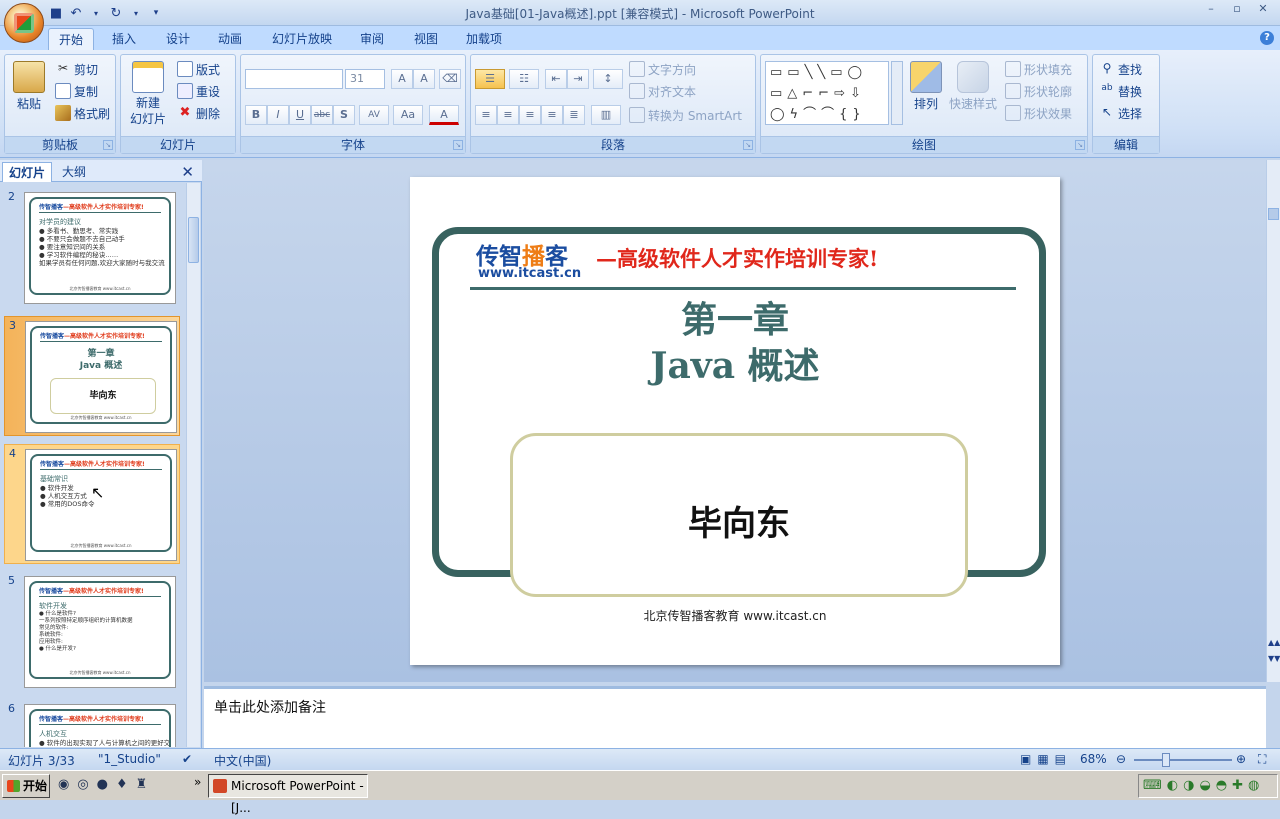  Describe the element at coordinates (124, 39) in the screenshot. I see `tab-insert: 插入` at that location.